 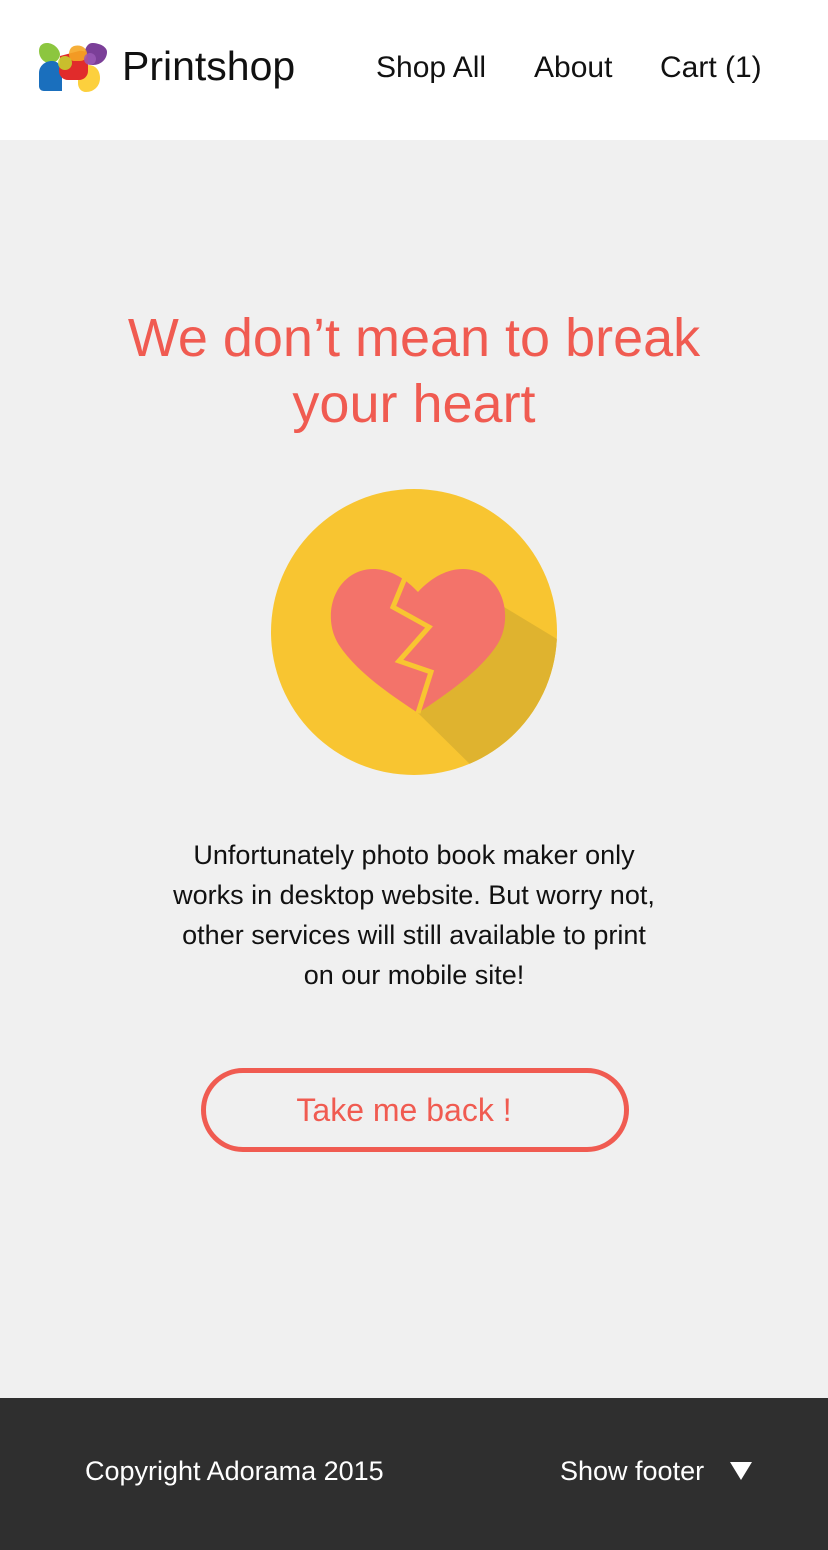 I want to click on triangle-down-icon, so click(x=741, y=1471).